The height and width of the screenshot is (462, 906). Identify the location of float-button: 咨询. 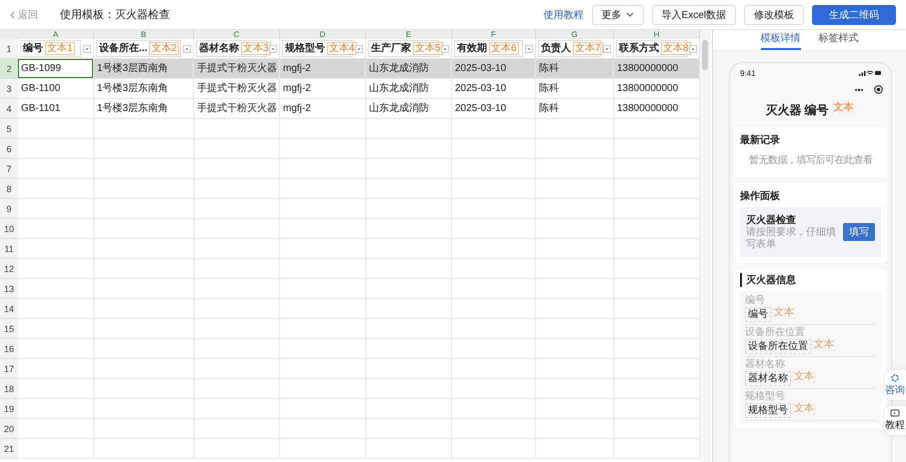
(895, 385).